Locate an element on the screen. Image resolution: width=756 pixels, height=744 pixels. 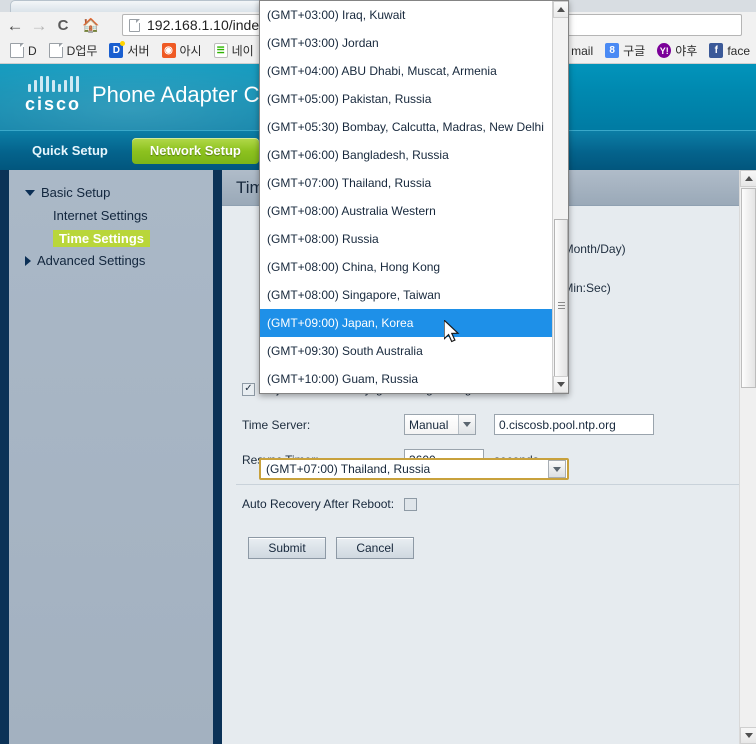
browser-tab is located at coordinates (137, 6).